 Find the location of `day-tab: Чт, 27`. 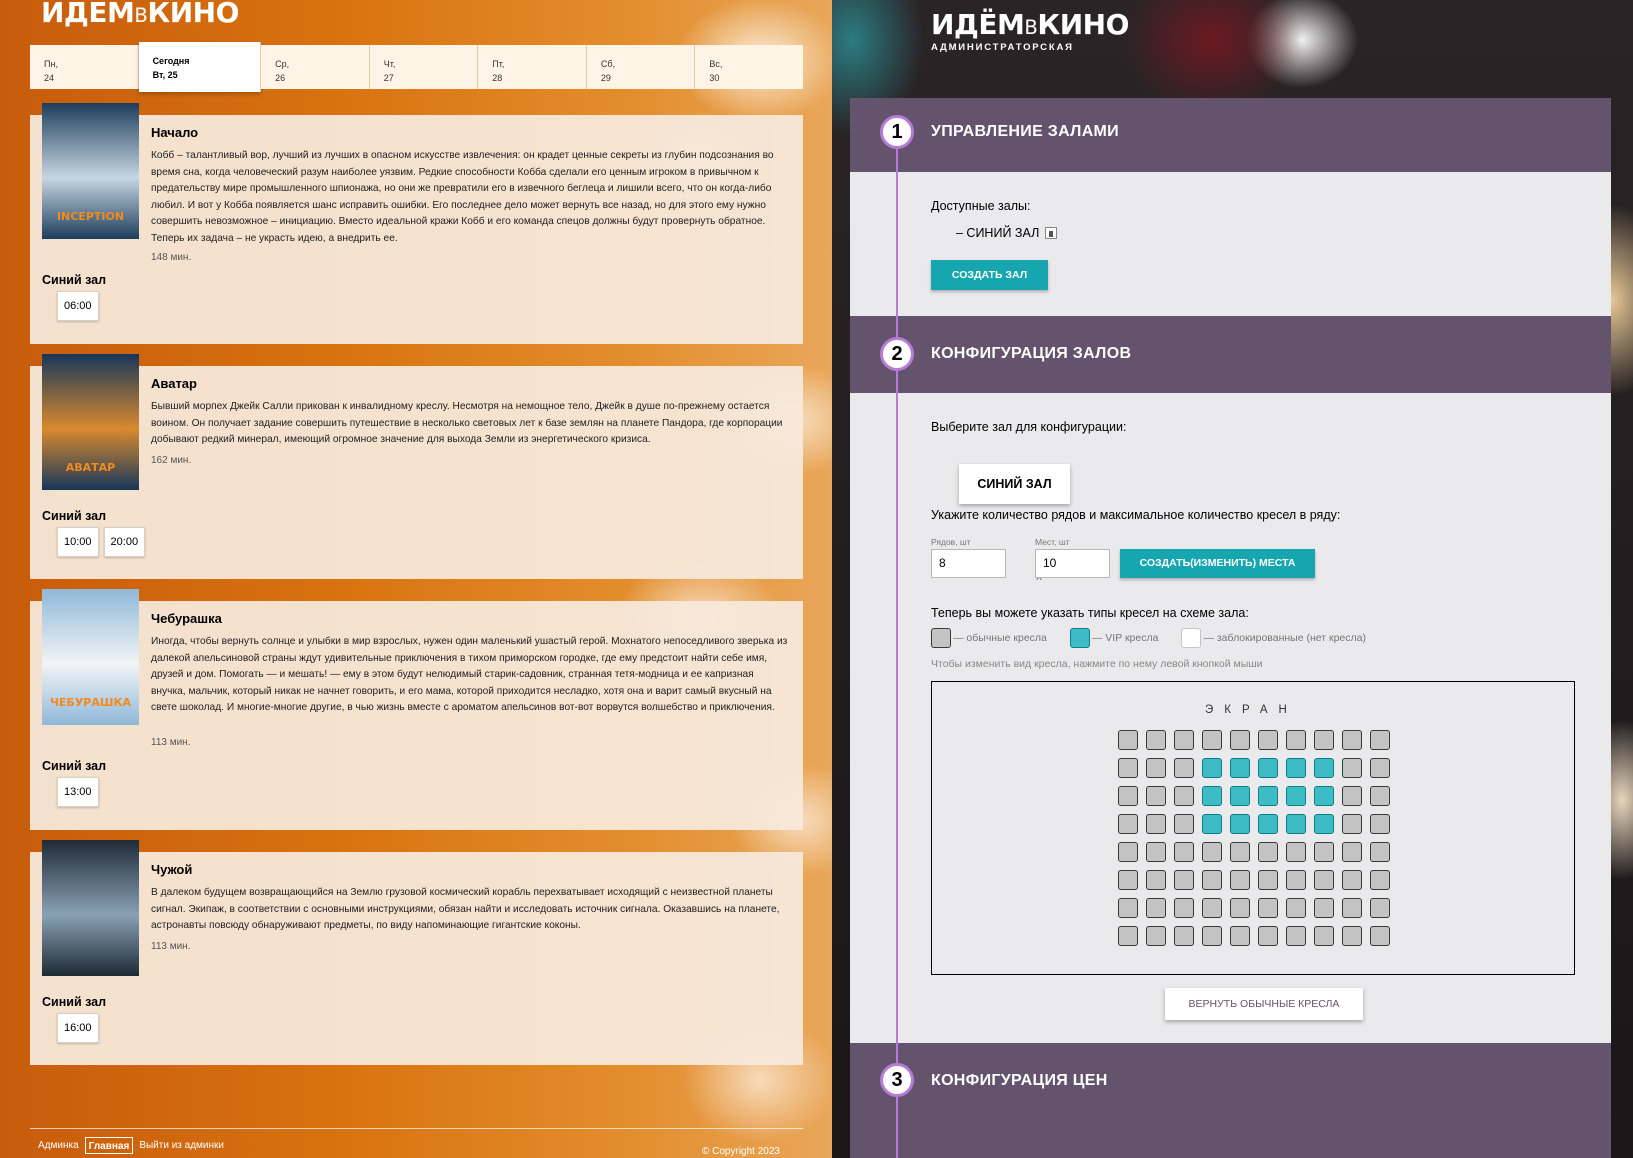

day-tab: Чт, 27 is located at coordinates (424, 67).